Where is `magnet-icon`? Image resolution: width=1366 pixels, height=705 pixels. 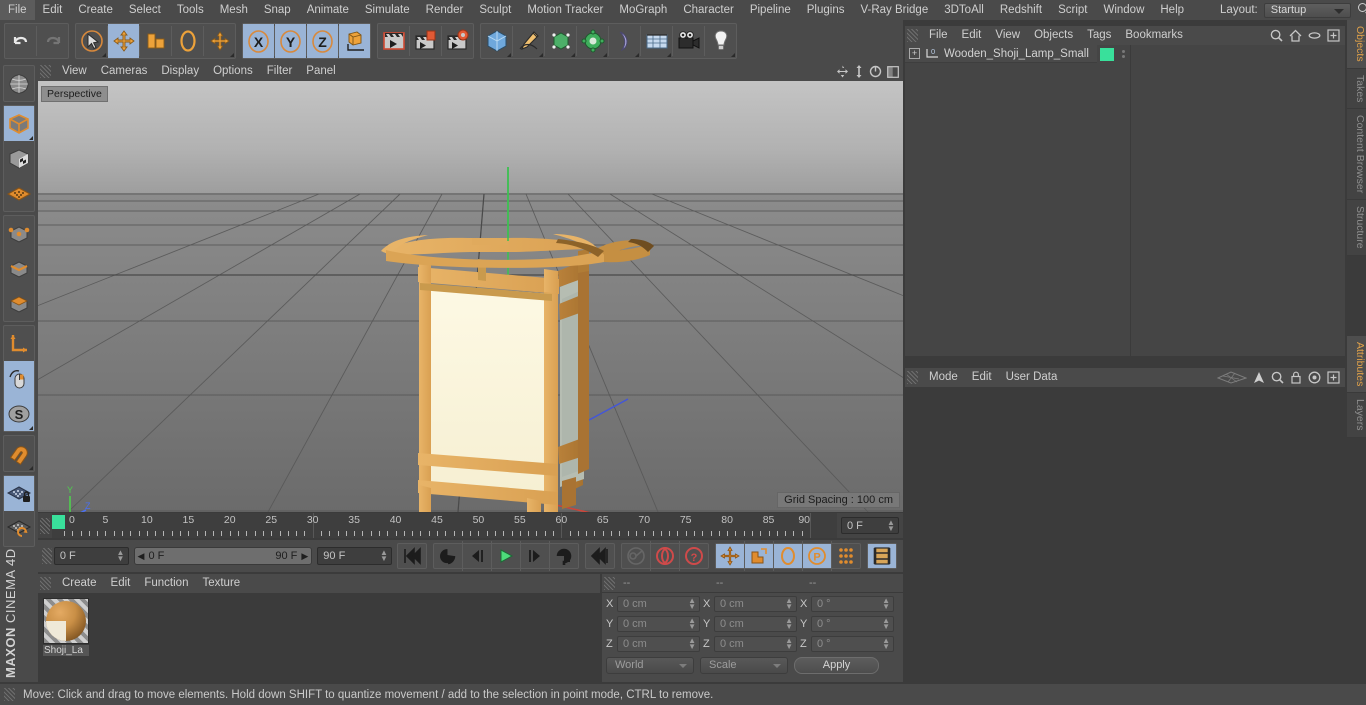
magnet-icon is located at coordinates (19, 453).